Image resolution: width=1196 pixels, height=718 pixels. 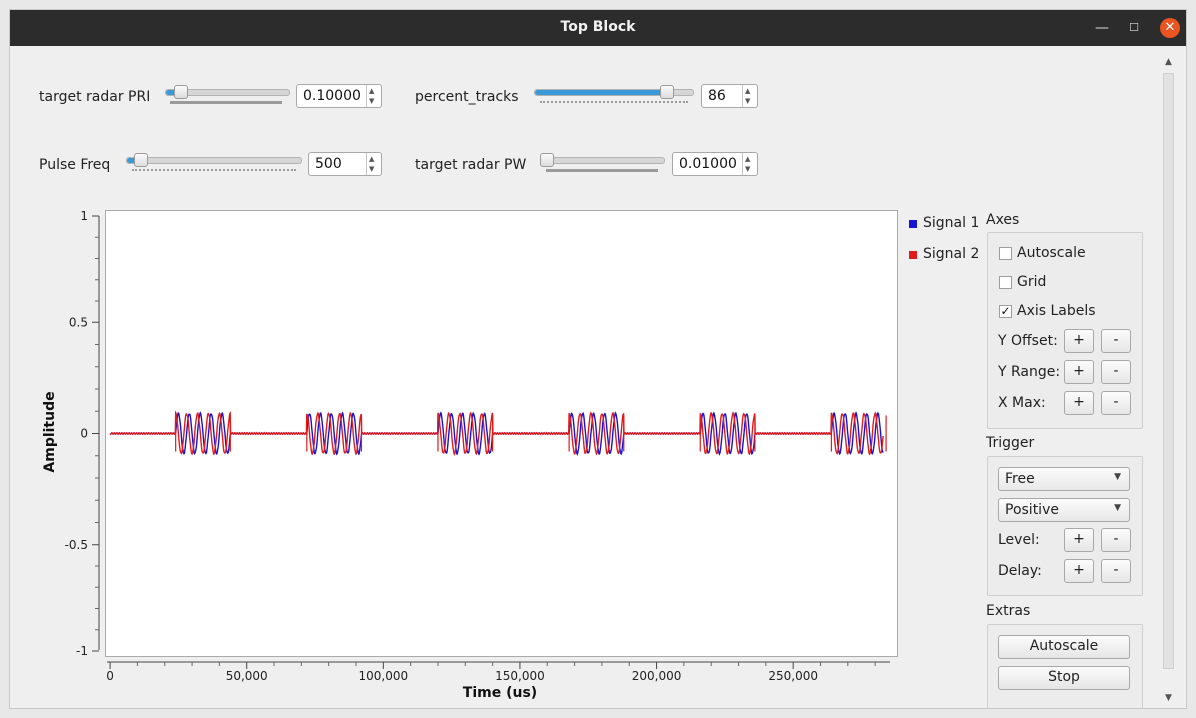 I want to click on x-tick-label: 250,000, so click(x=793, y=676).